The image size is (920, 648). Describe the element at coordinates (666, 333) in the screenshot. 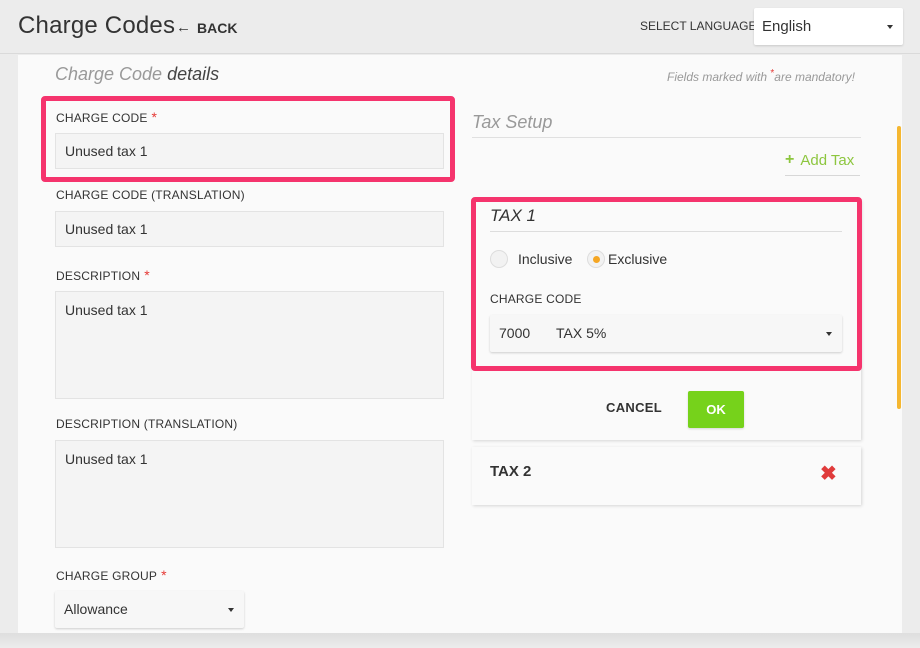

I see `tax1-charge-code-select: 7000 TAX 5%` at that location.